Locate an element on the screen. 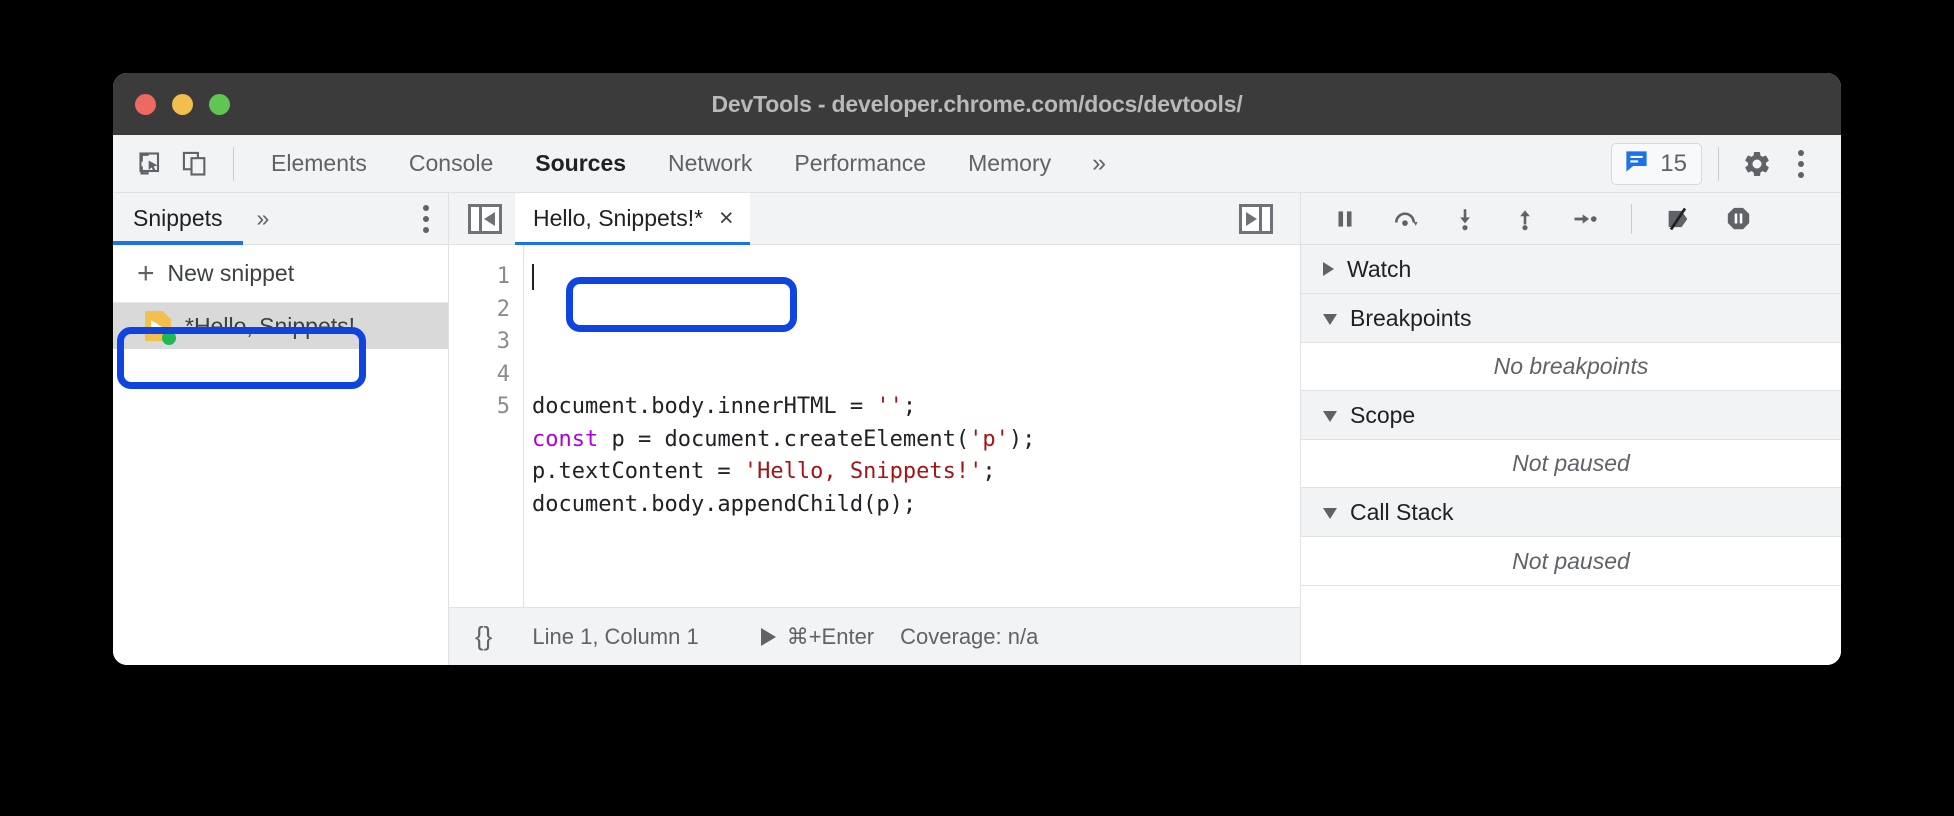 This screenshot has width=1954, height=816. run-shortcut-label: ⌘+Enter is located at coordinates (830, 636).